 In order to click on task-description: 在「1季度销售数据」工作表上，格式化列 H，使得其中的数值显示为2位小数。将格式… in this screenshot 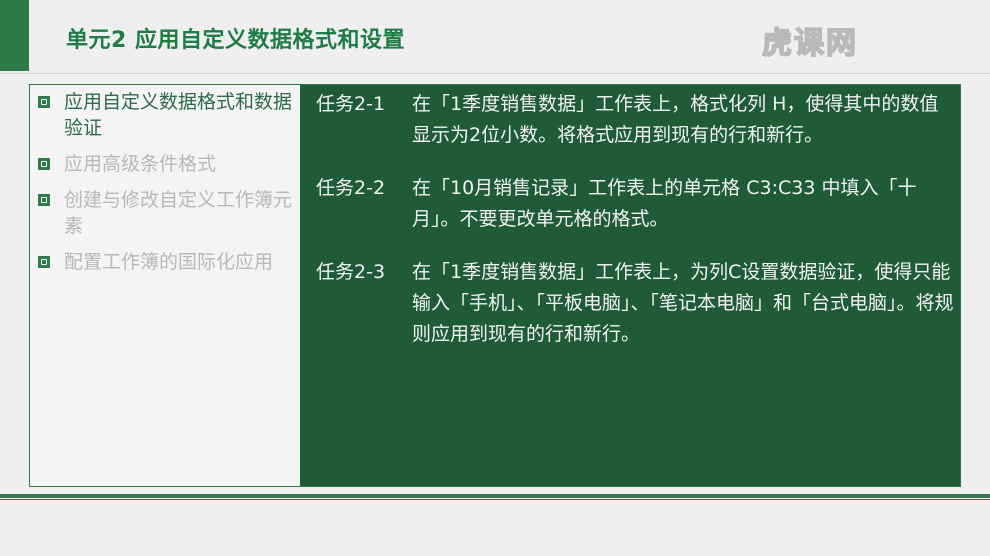, I will do `click(675, 119)`.